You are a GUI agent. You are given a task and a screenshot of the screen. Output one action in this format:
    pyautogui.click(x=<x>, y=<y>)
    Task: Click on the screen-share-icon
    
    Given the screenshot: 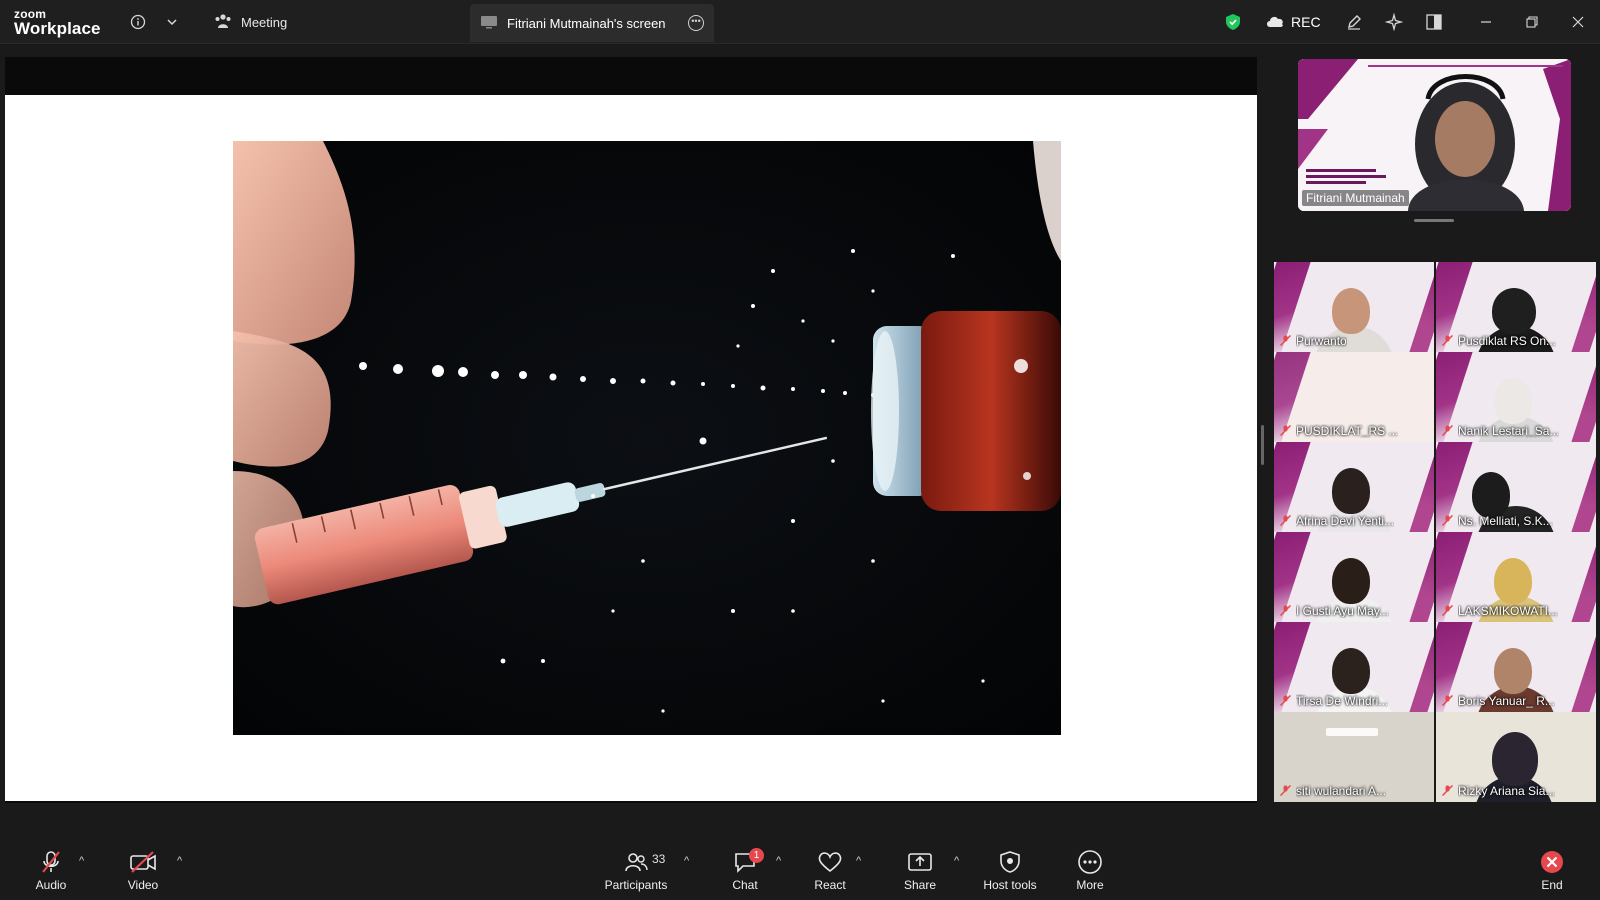 What is the action you would take?
    pyautogui.click(x=489, y=23)
    